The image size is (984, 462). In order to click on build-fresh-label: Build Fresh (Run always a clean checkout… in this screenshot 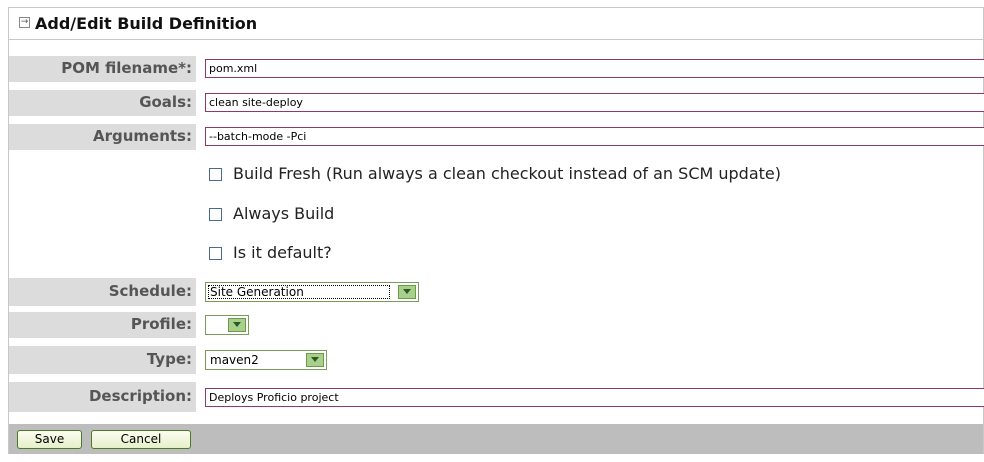, I will do `click(507, 173)`.